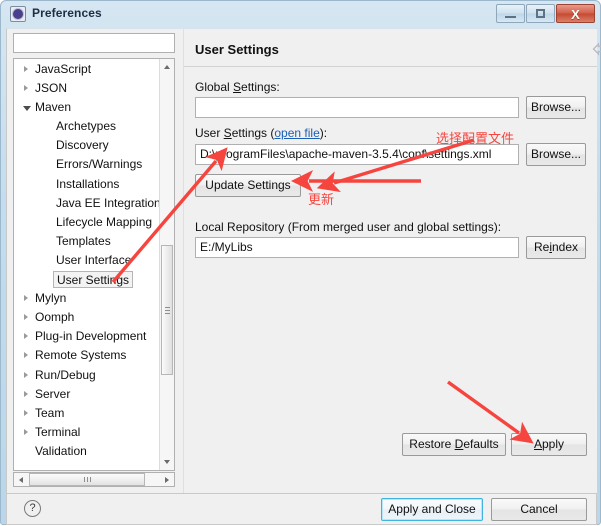 The image size is (601, 526). I want to click on sidebar-item-maven: Maven, so click(87, 107).